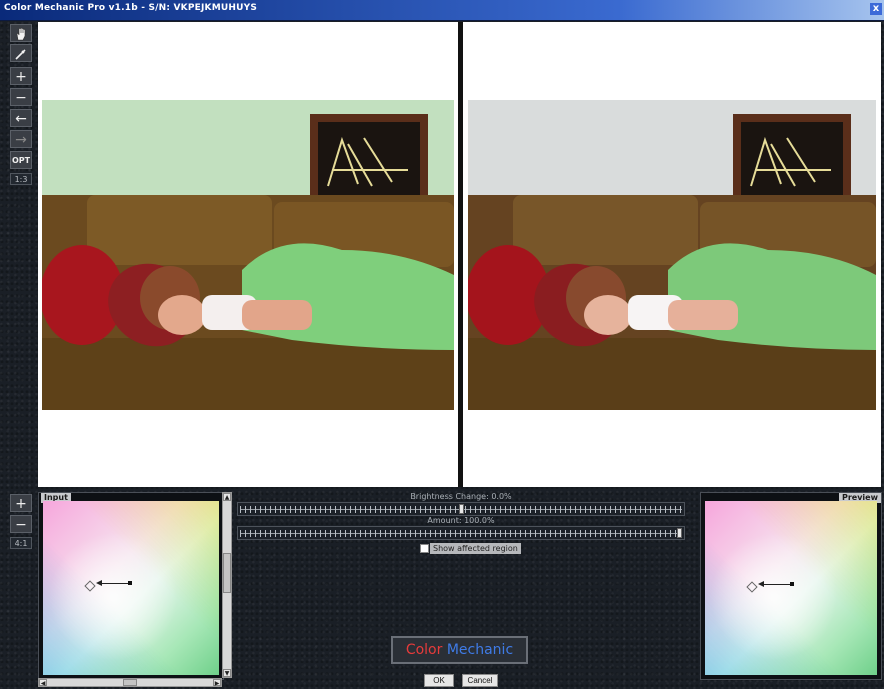 The image size is (884, 689). What do you see at coordinates (679, 533) in the screenshot?
I see `amount-thumb` at bounding box center [679, 533].